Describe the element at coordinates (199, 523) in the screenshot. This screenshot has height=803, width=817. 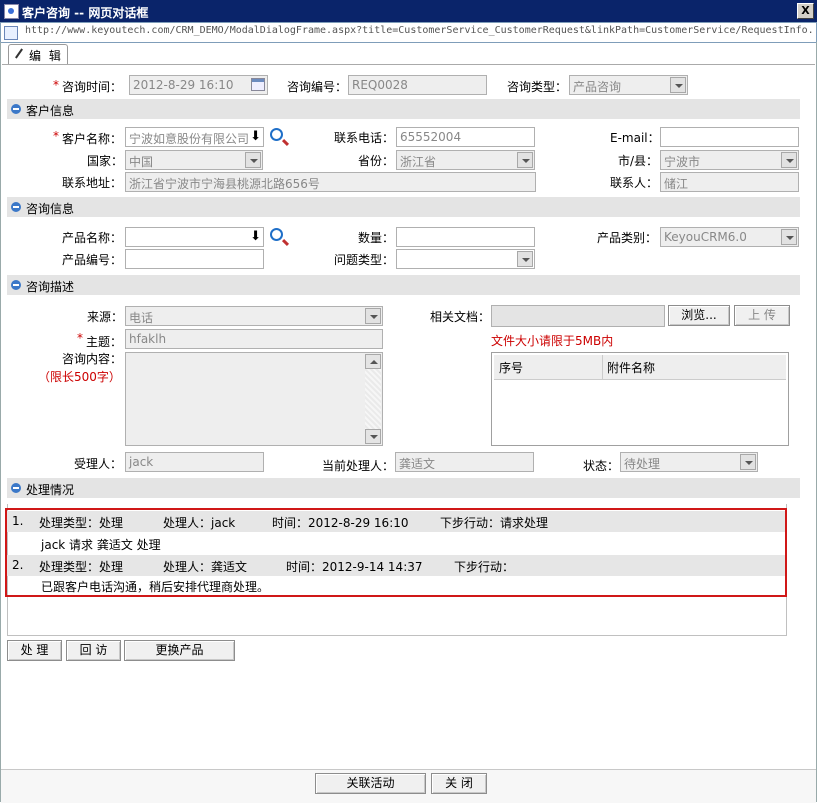
I see `record-handler: 处理人：jack` at that location.